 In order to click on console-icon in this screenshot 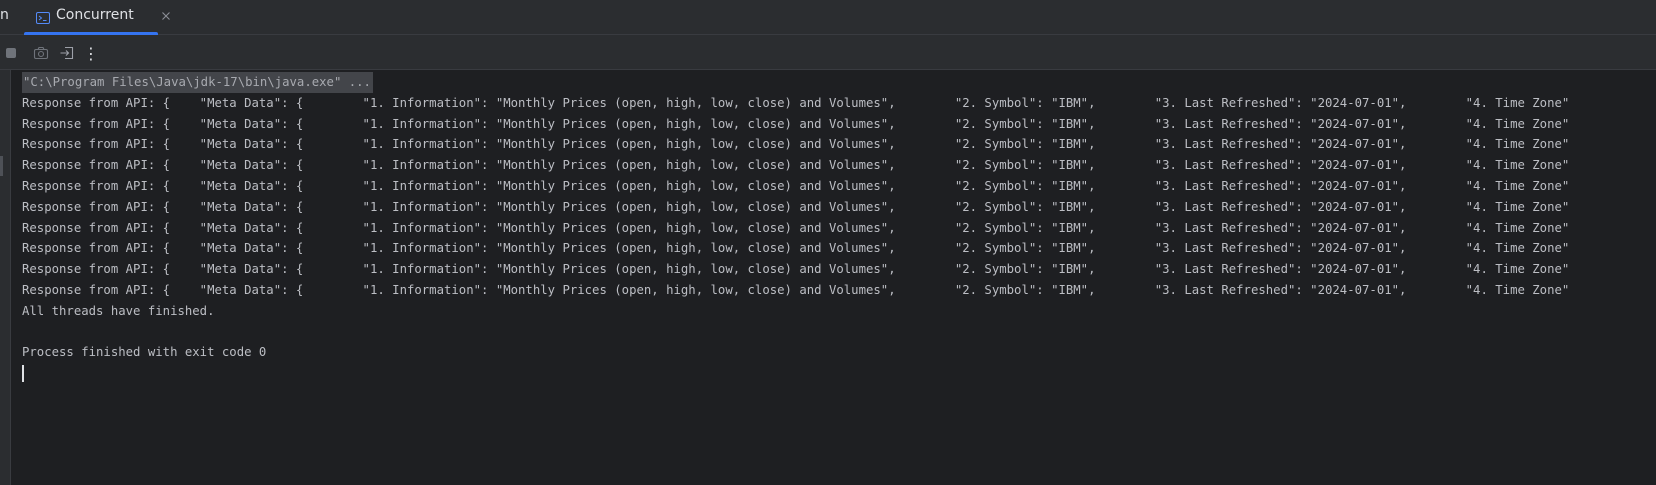, I will do `click(43, 16)`.